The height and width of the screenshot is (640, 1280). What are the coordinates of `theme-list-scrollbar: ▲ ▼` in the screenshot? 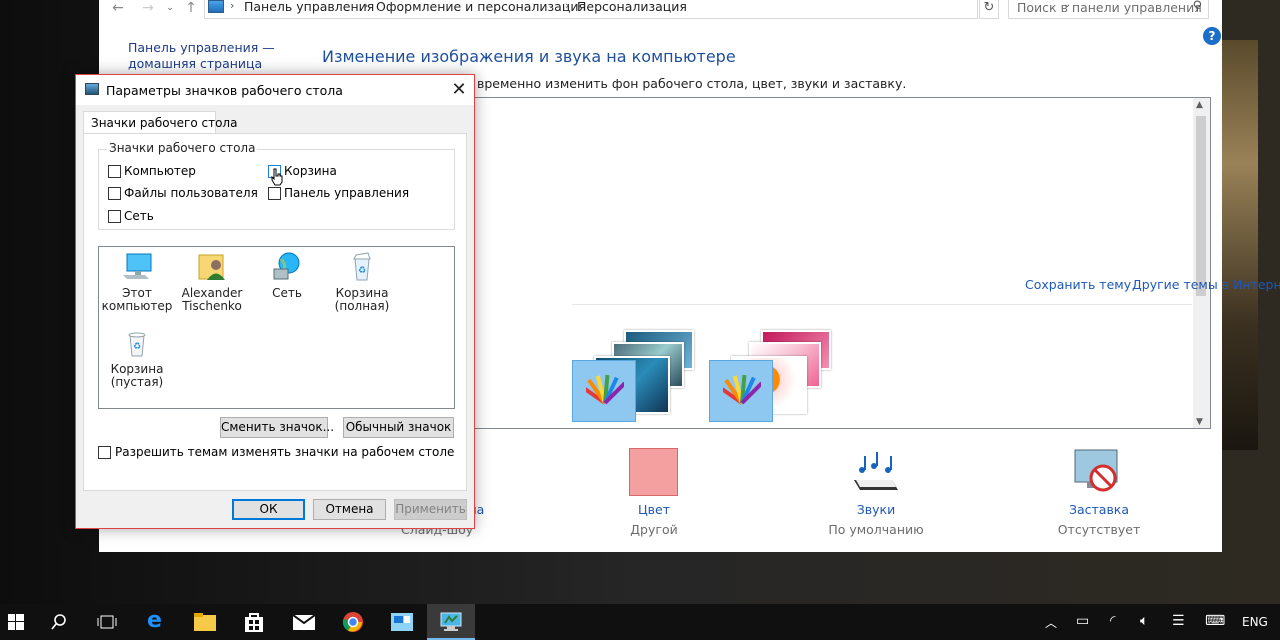 It's located at (1201, 263).